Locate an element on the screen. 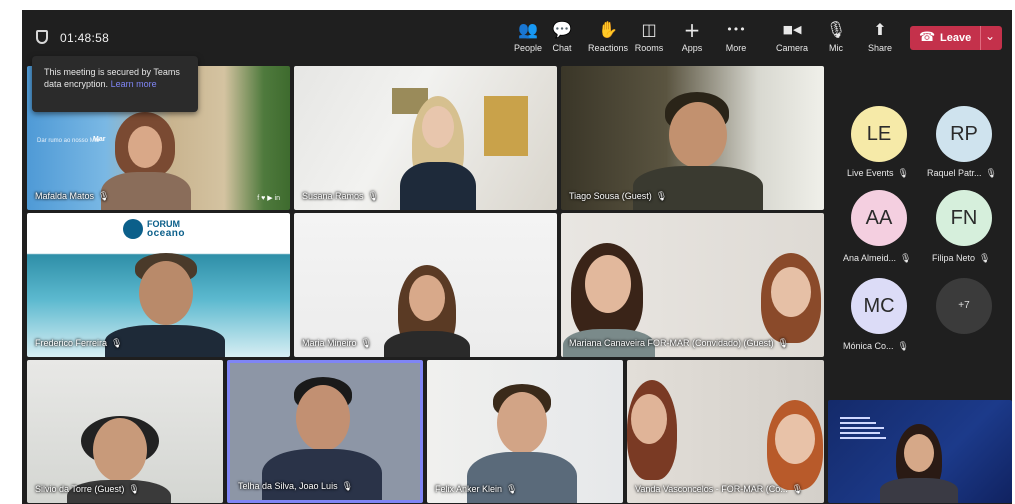 Image resolution: width=1015 pixels, height=504 pixels. avatar: LE is located at coordinates (879, 134).